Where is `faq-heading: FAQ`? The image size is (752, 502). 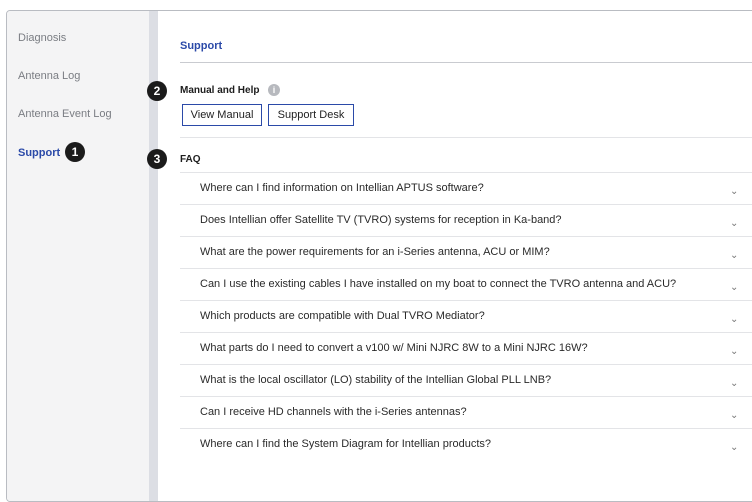
faq-heading: FAQ is located at coordinates (190, 159).